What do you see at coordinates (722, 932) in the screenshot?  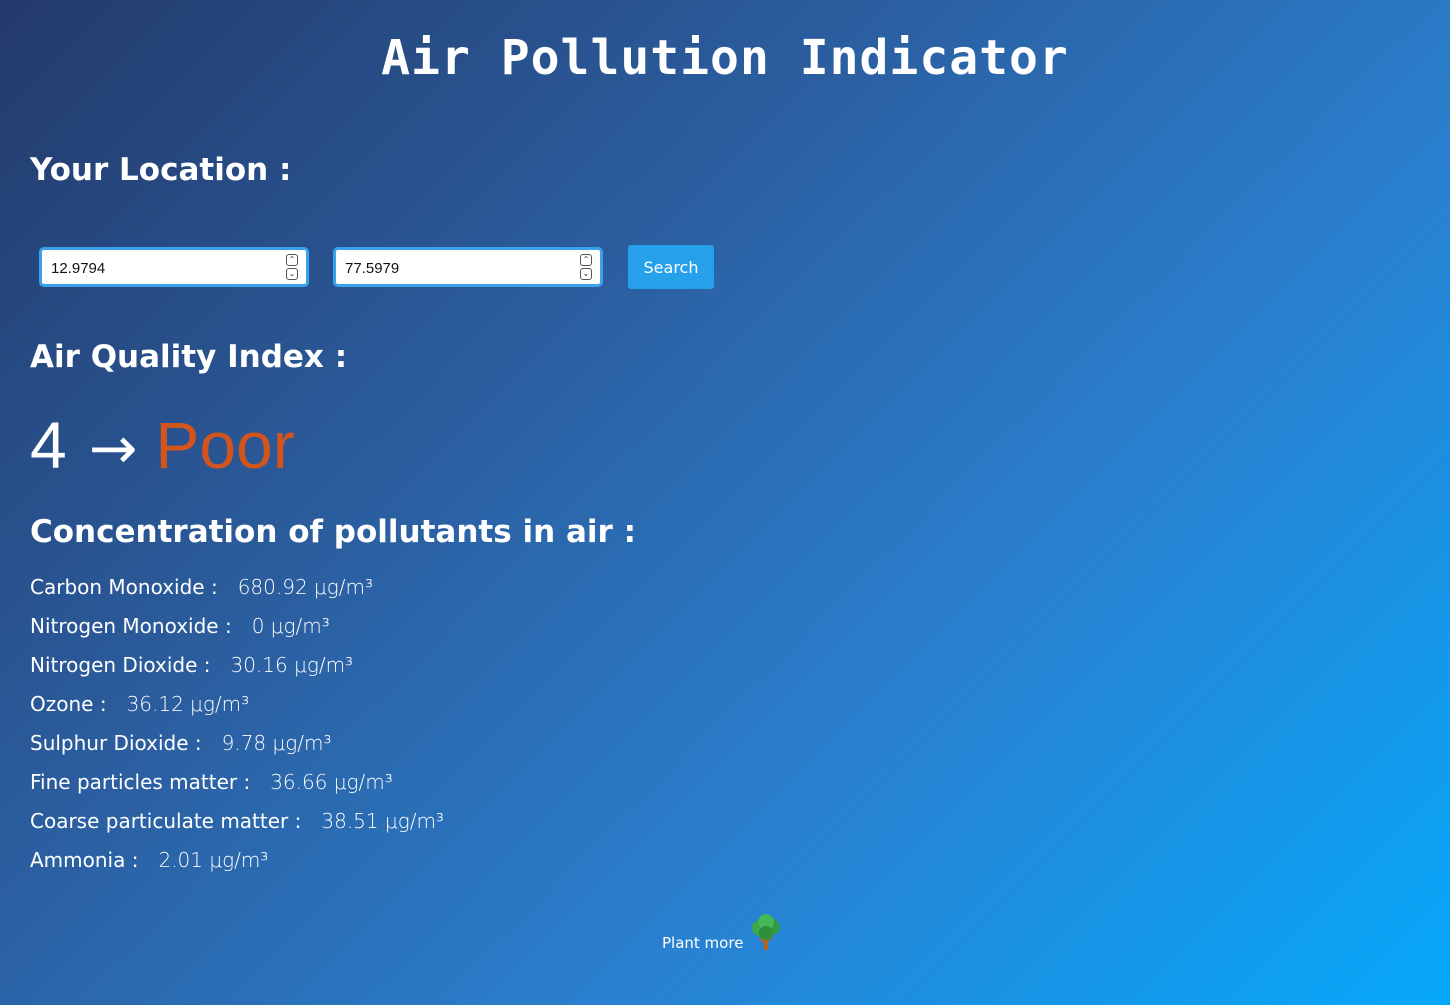 I see `footer: Plant more` at bounding box center [722, 932].